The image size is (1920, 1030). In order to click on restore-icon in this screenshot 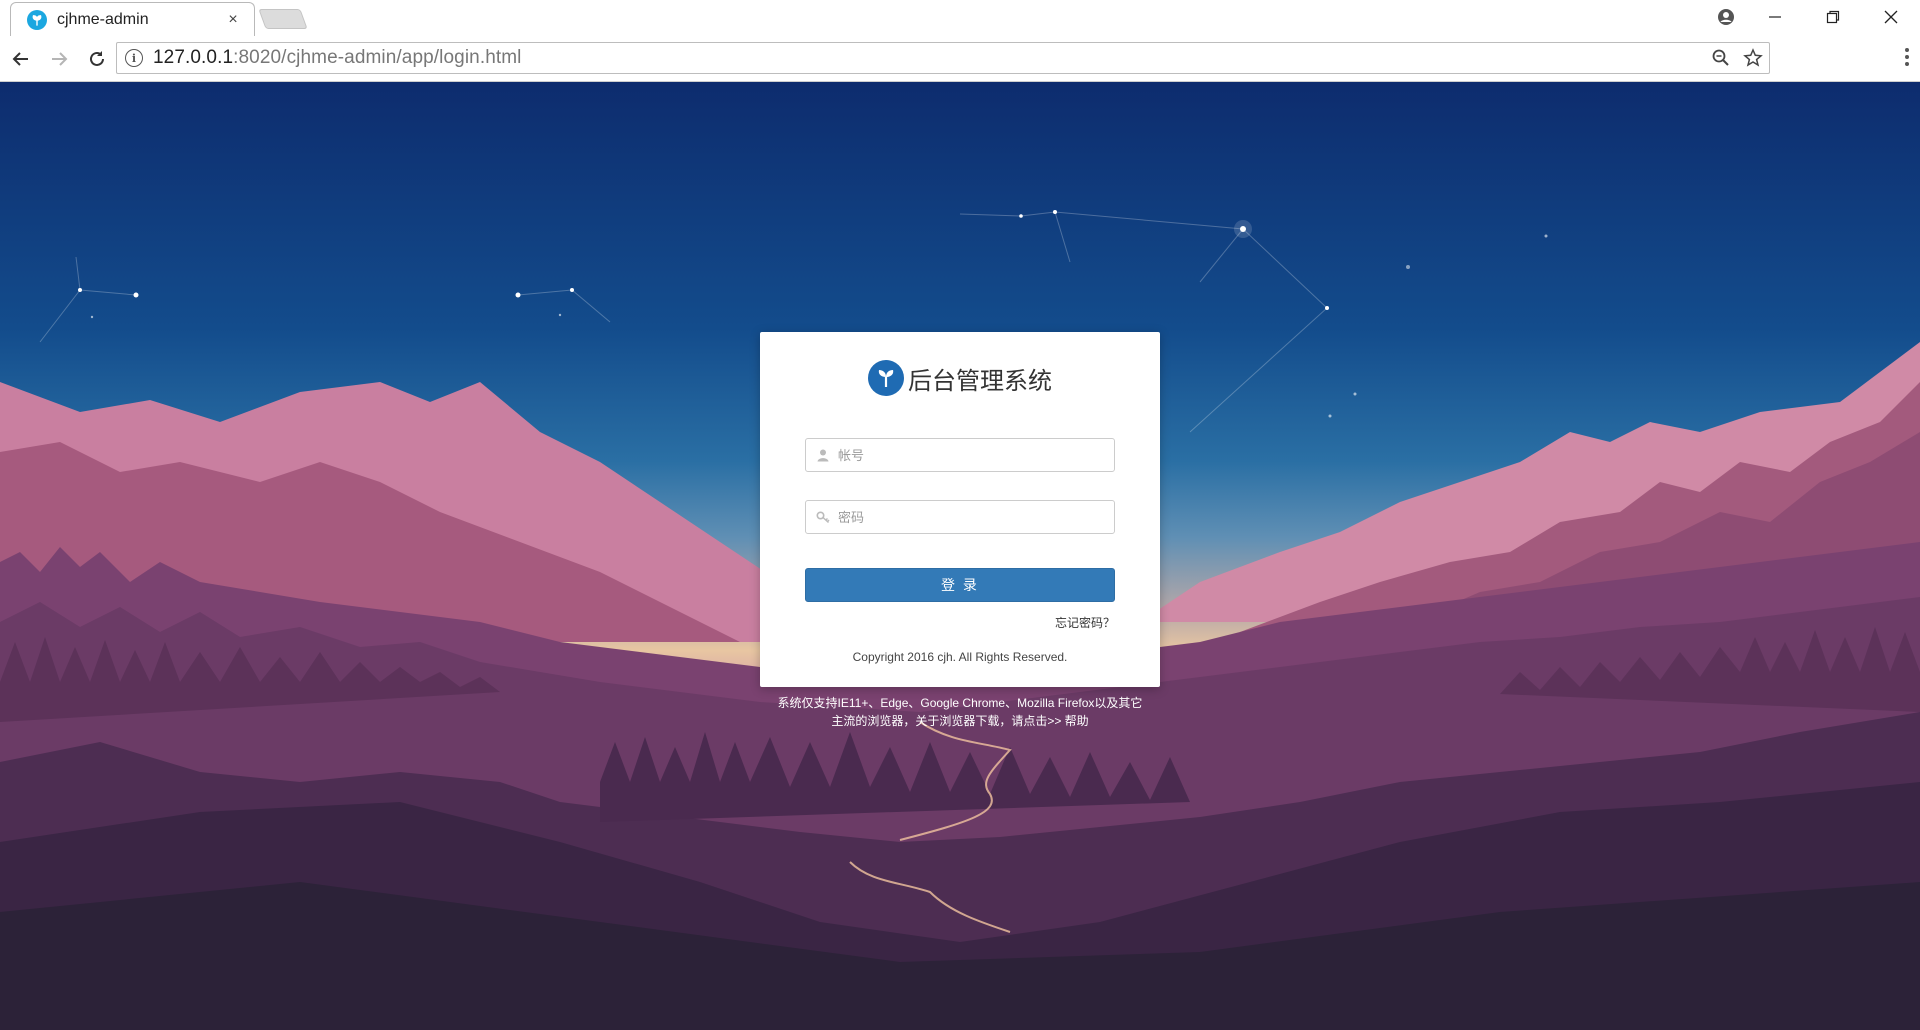, I will do `click(1833, 17)`.